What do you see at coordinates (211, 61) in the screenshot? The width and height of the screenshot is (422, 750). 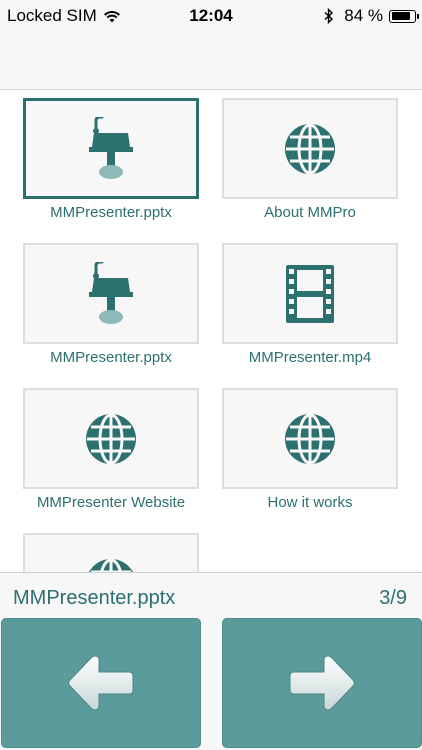 I see `navigation-bar` at bounding box center [211, 61].